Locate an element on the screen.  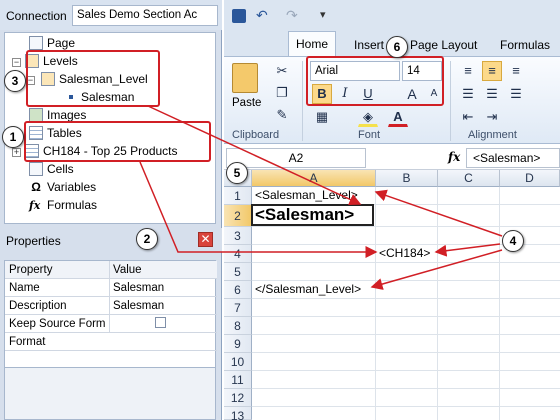
property-row: Description Salesman is located at coordinates (111, 306).